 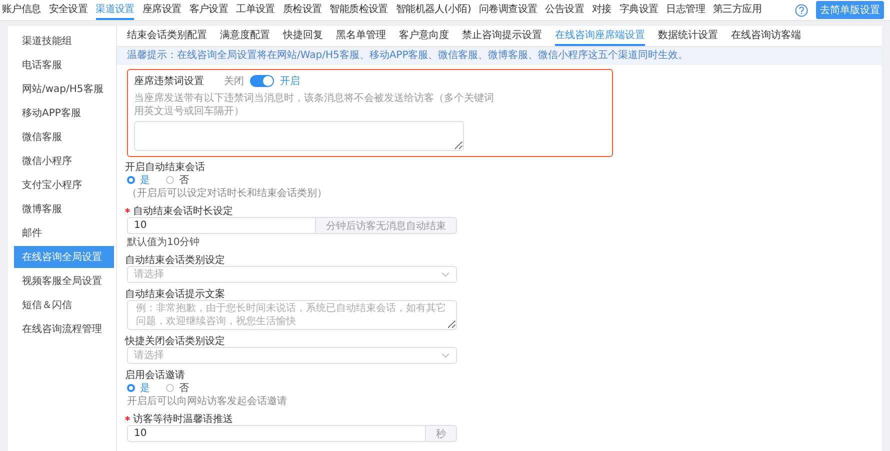 I want to click on nav-tab: 安全设置, so click(x=68, y=10).